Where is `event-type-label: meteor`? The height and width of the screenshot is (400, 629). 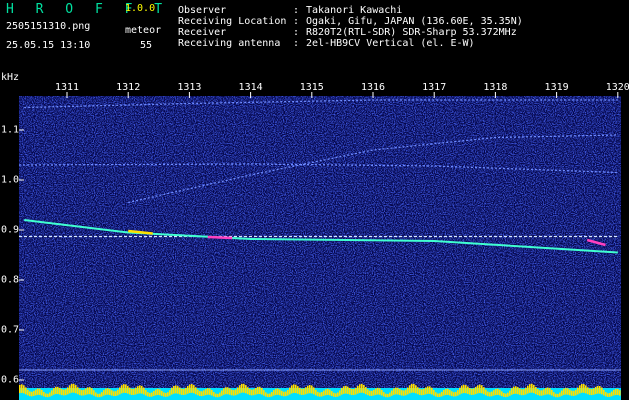 event-type-label: meteor is located at coordinates (143, 30).